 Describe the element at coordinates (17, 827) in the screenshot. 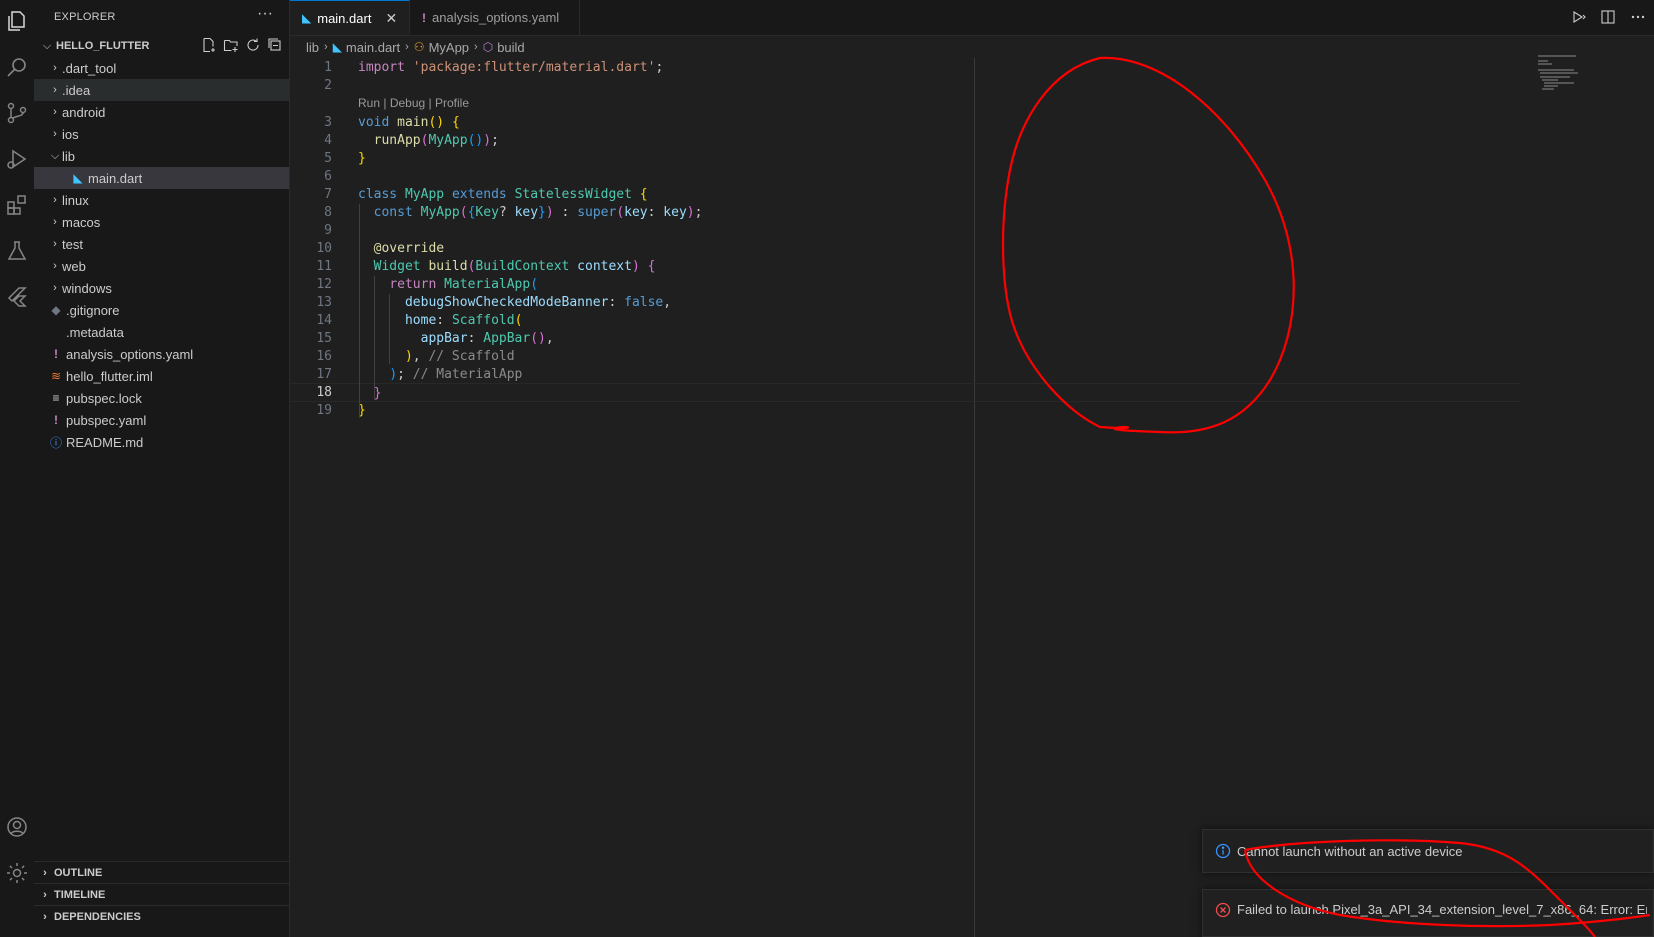

I see `account-icon` at that location.